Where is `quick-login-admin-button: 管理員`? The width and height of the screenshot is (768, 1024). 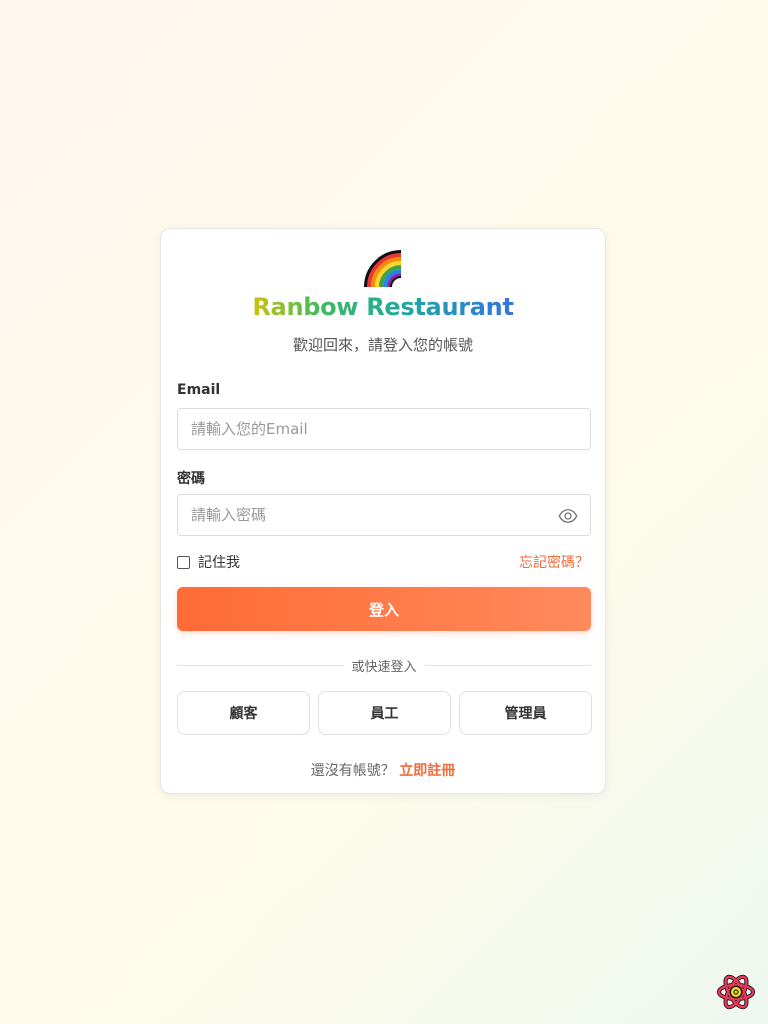 quick-login-admin-button: 管理員 is located at coordinates (525, 713).